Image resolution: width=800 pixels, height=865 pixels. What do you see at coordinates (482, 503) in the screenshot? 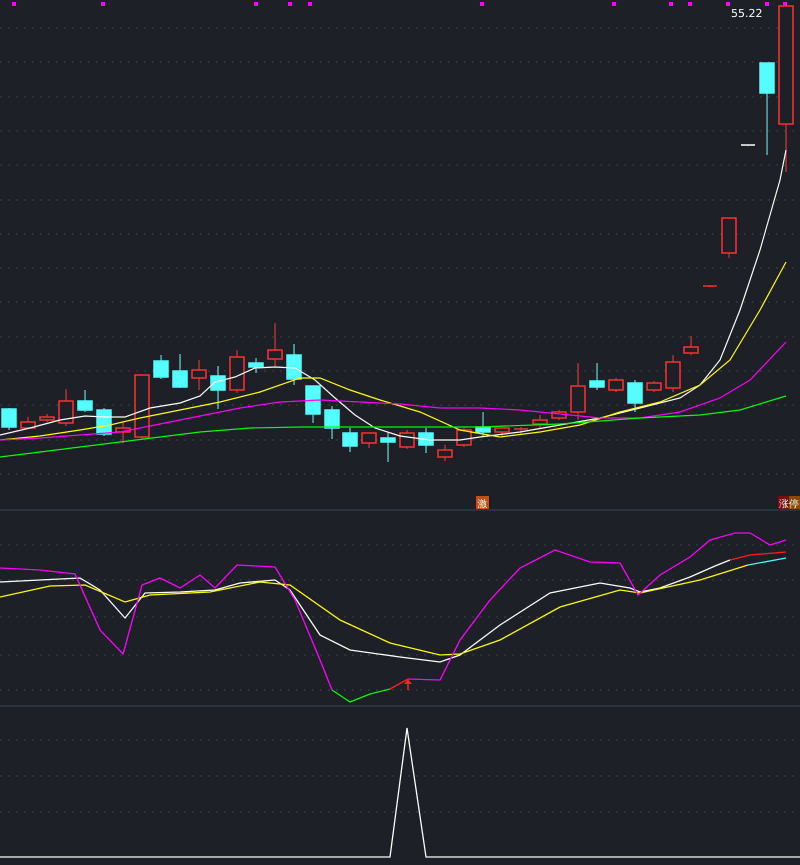
I see `signal-tag: 激` at bounding box center [482, 503].